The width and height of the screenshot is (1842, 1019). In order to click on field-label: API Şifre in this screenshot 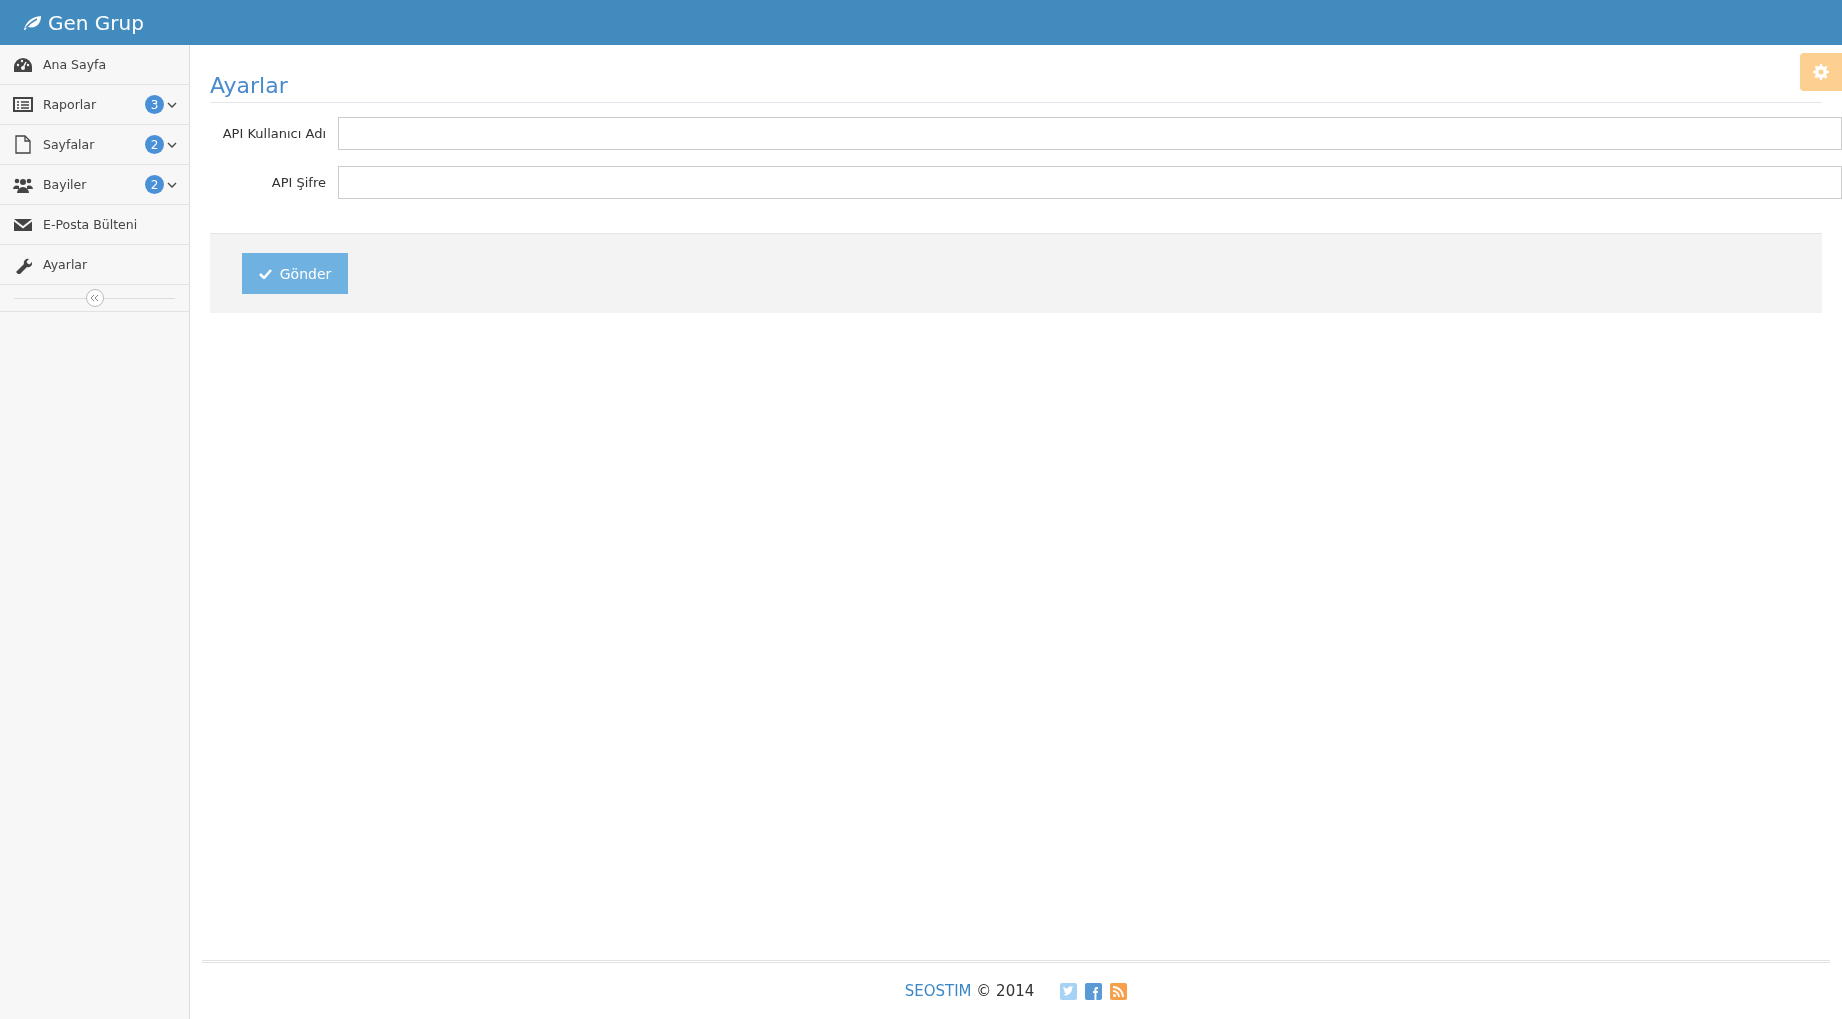, I will do `click(298, 182)`.